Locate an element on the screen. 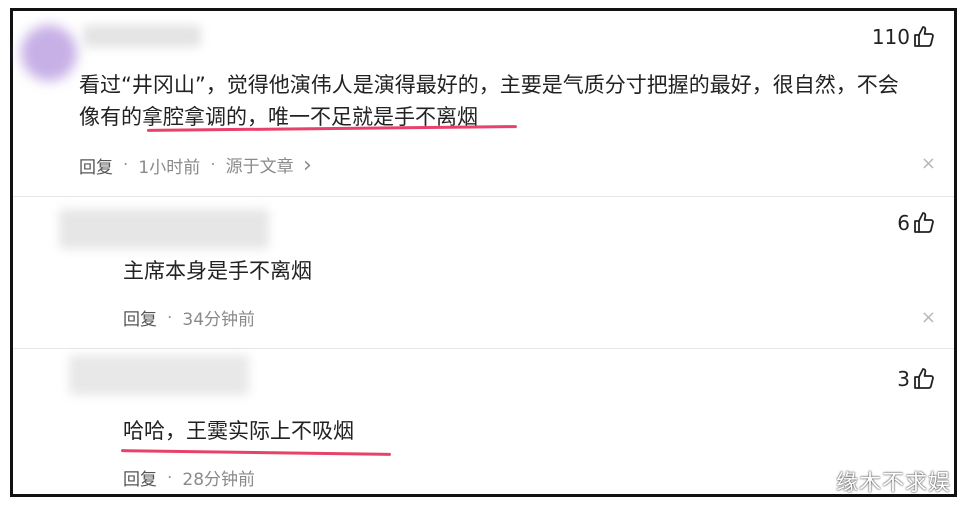  source-label: 源于文章 is located at coordinates (259, 167).